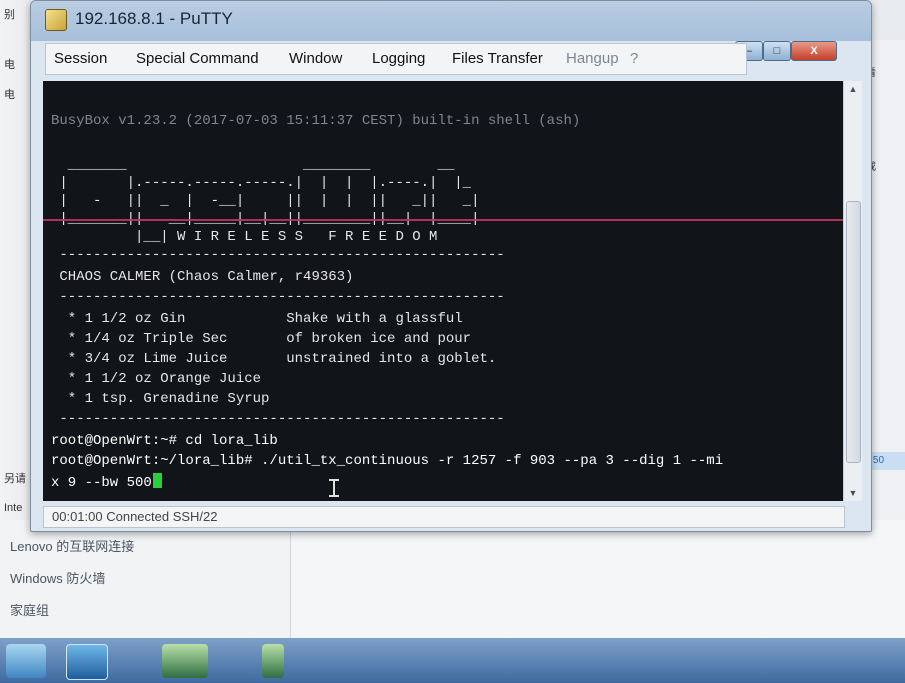  I want to click on menu-files-transfer: Files Transfer, so click(497, 58).